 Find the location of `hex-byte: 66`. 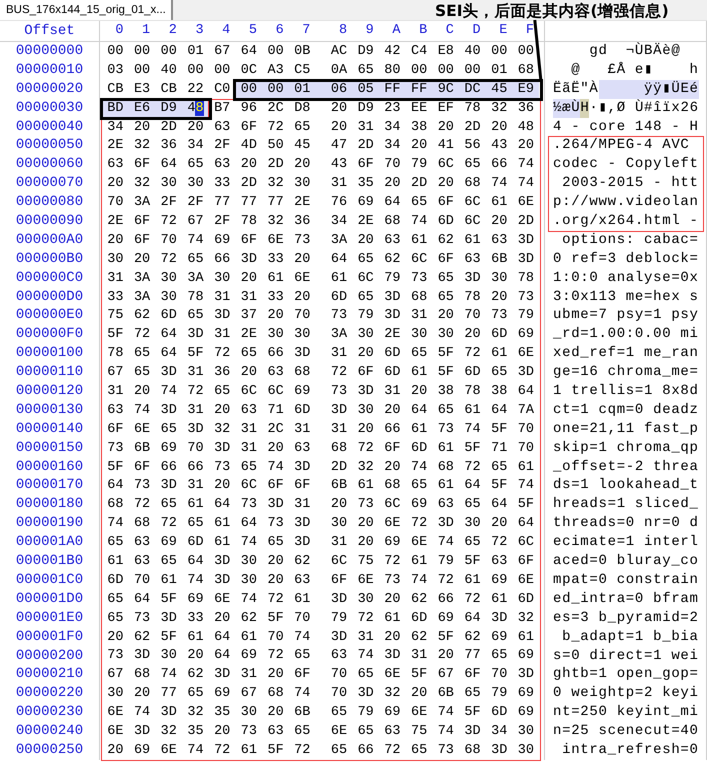

hex-byte: 66 is located at coordinates (168, 467).